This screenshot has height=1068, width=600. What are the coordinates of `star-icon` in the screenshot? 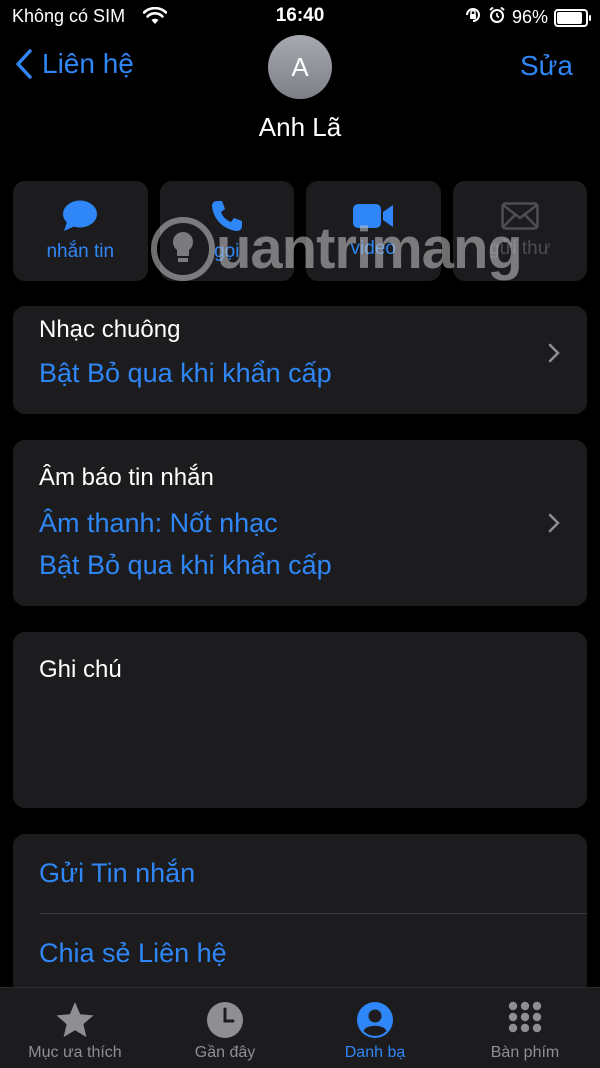 It's located at (75, 1020).